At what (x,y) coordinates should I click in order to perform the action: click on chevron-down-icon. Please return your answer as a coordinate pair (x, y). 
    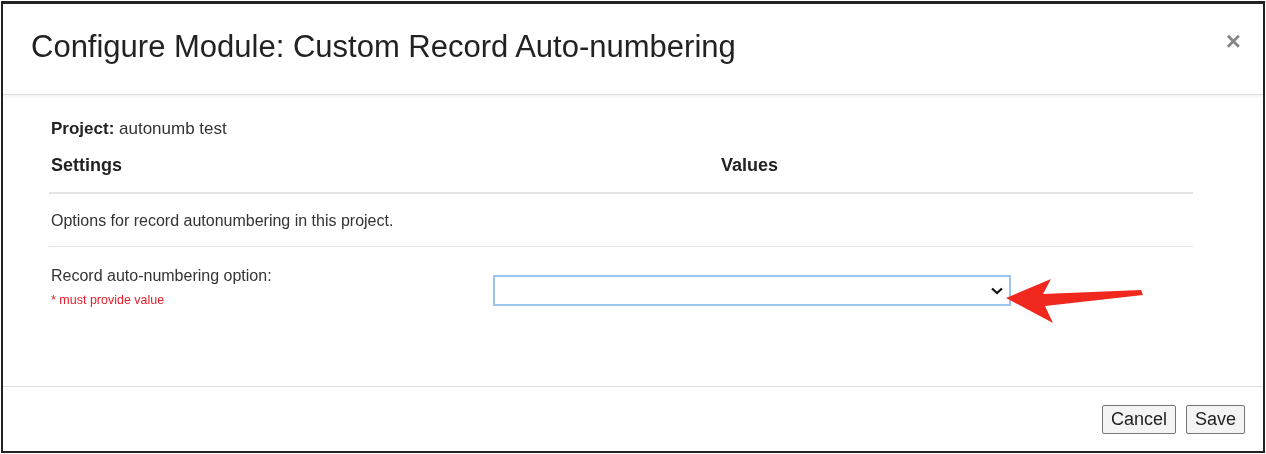
    Looking at the image, I should click on (997, 290).